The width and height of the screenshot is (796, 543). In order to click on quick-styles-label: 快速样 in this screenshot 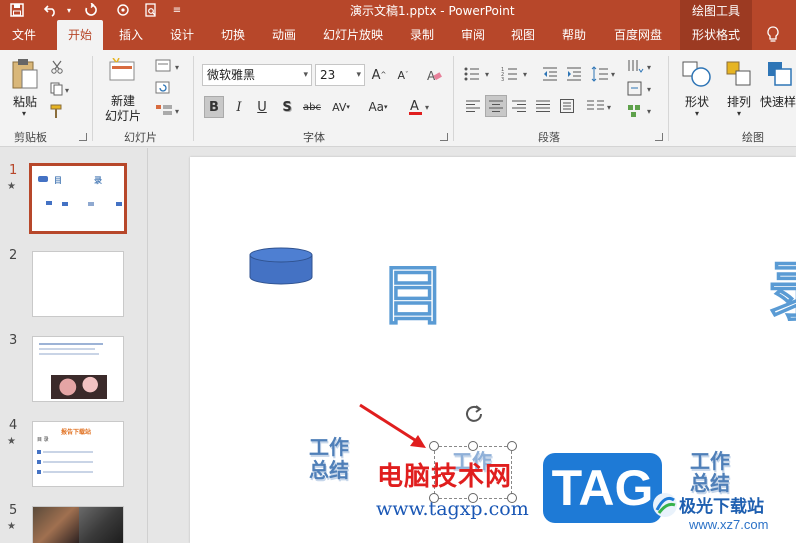, I will do `click(778, 101)`.